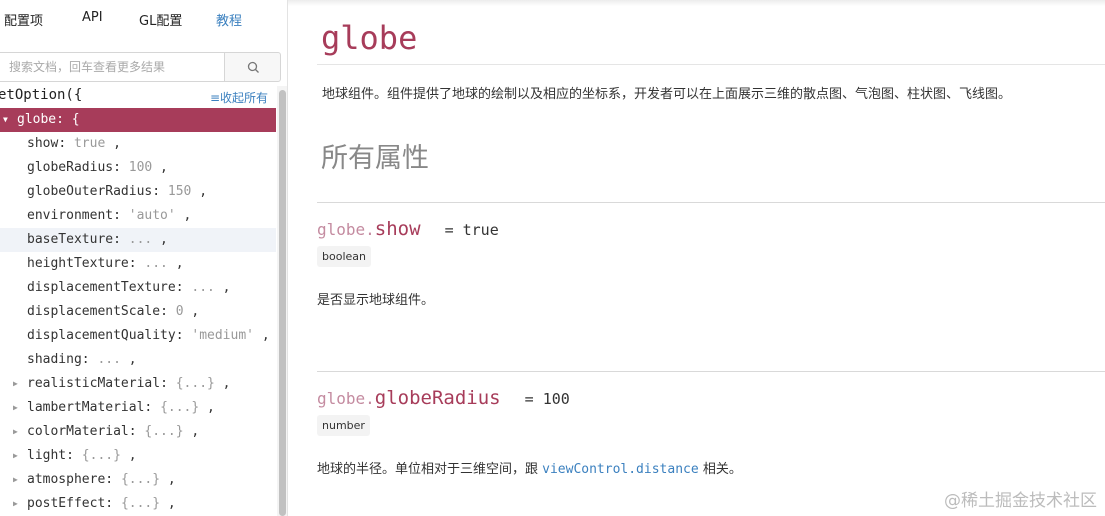 The image size is (1105, 516). What do you see at coordinates (160, 19) in the screenshot?
I see `tab-gl-option: GL配置` at bounding box center [160, 19].